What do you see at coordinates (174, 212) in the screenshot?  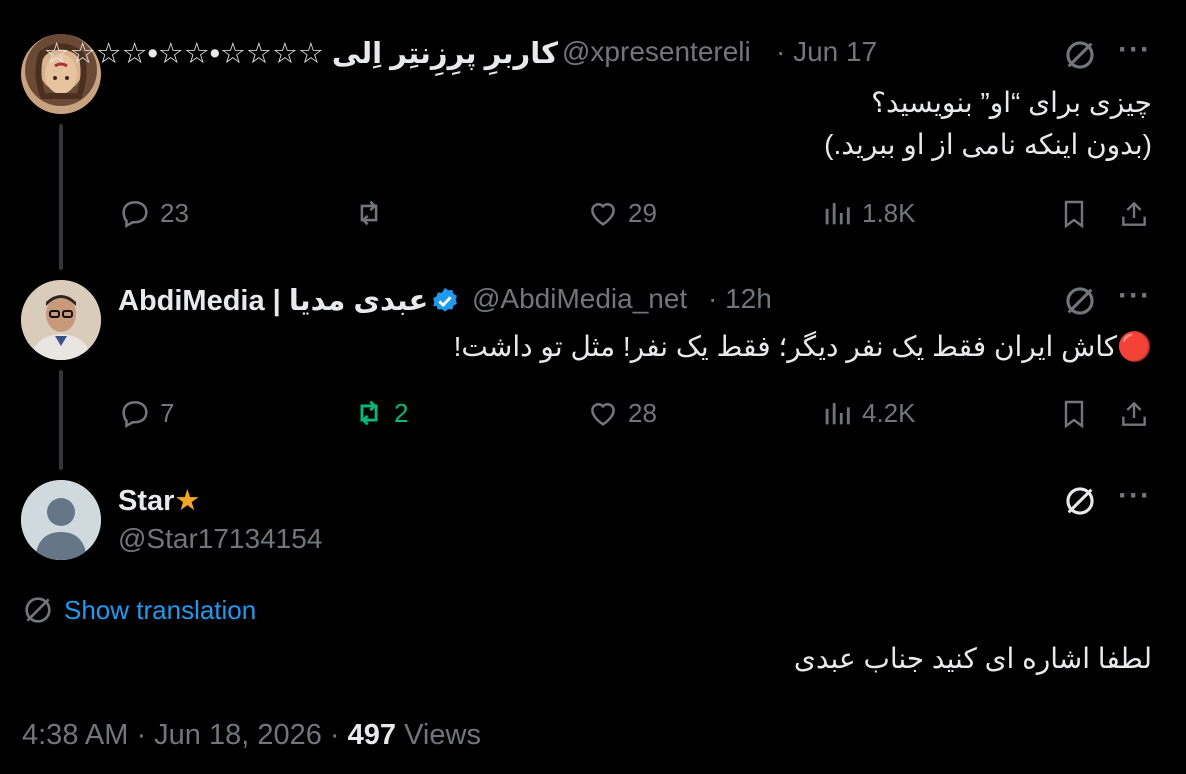 I see `reply-count: 23` at bounding box center [174, 212].